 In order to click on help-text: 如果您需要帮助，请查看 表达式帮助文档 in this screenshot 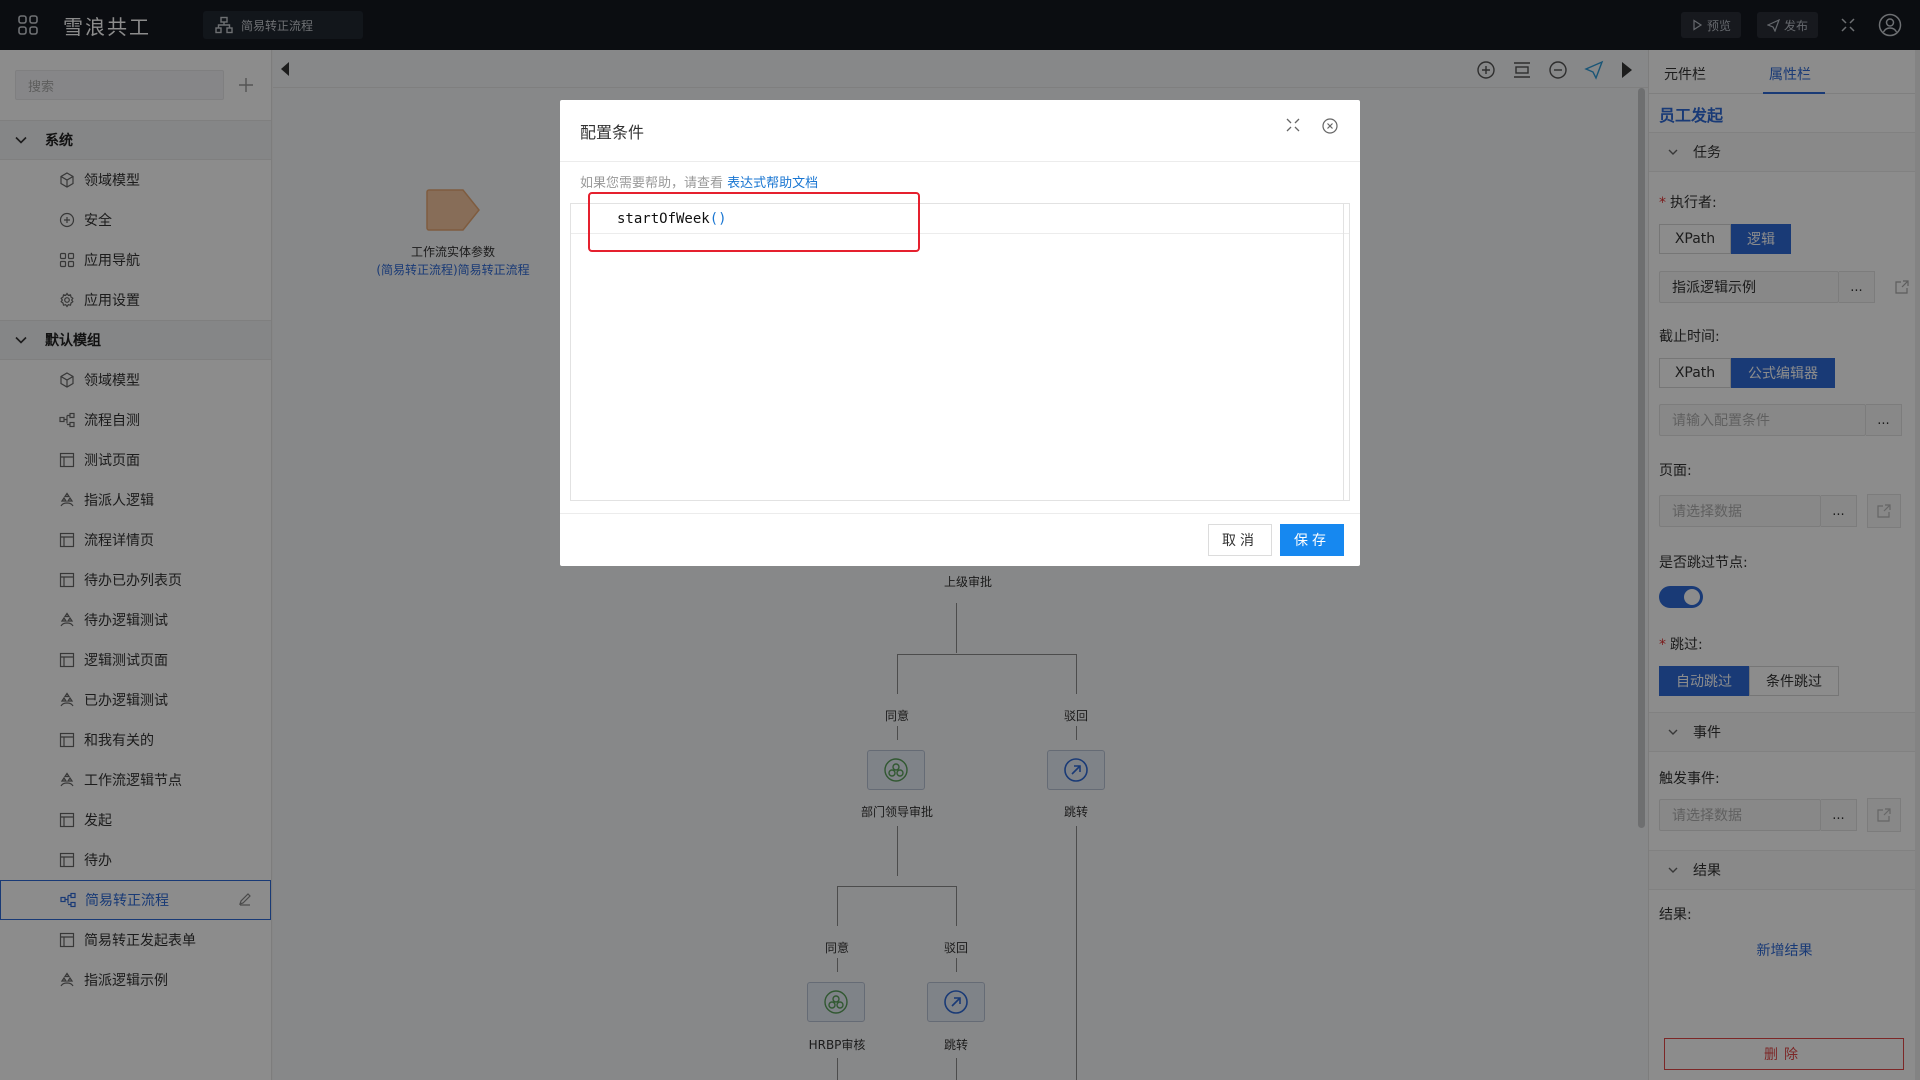, I will do `click(960, 179)`.